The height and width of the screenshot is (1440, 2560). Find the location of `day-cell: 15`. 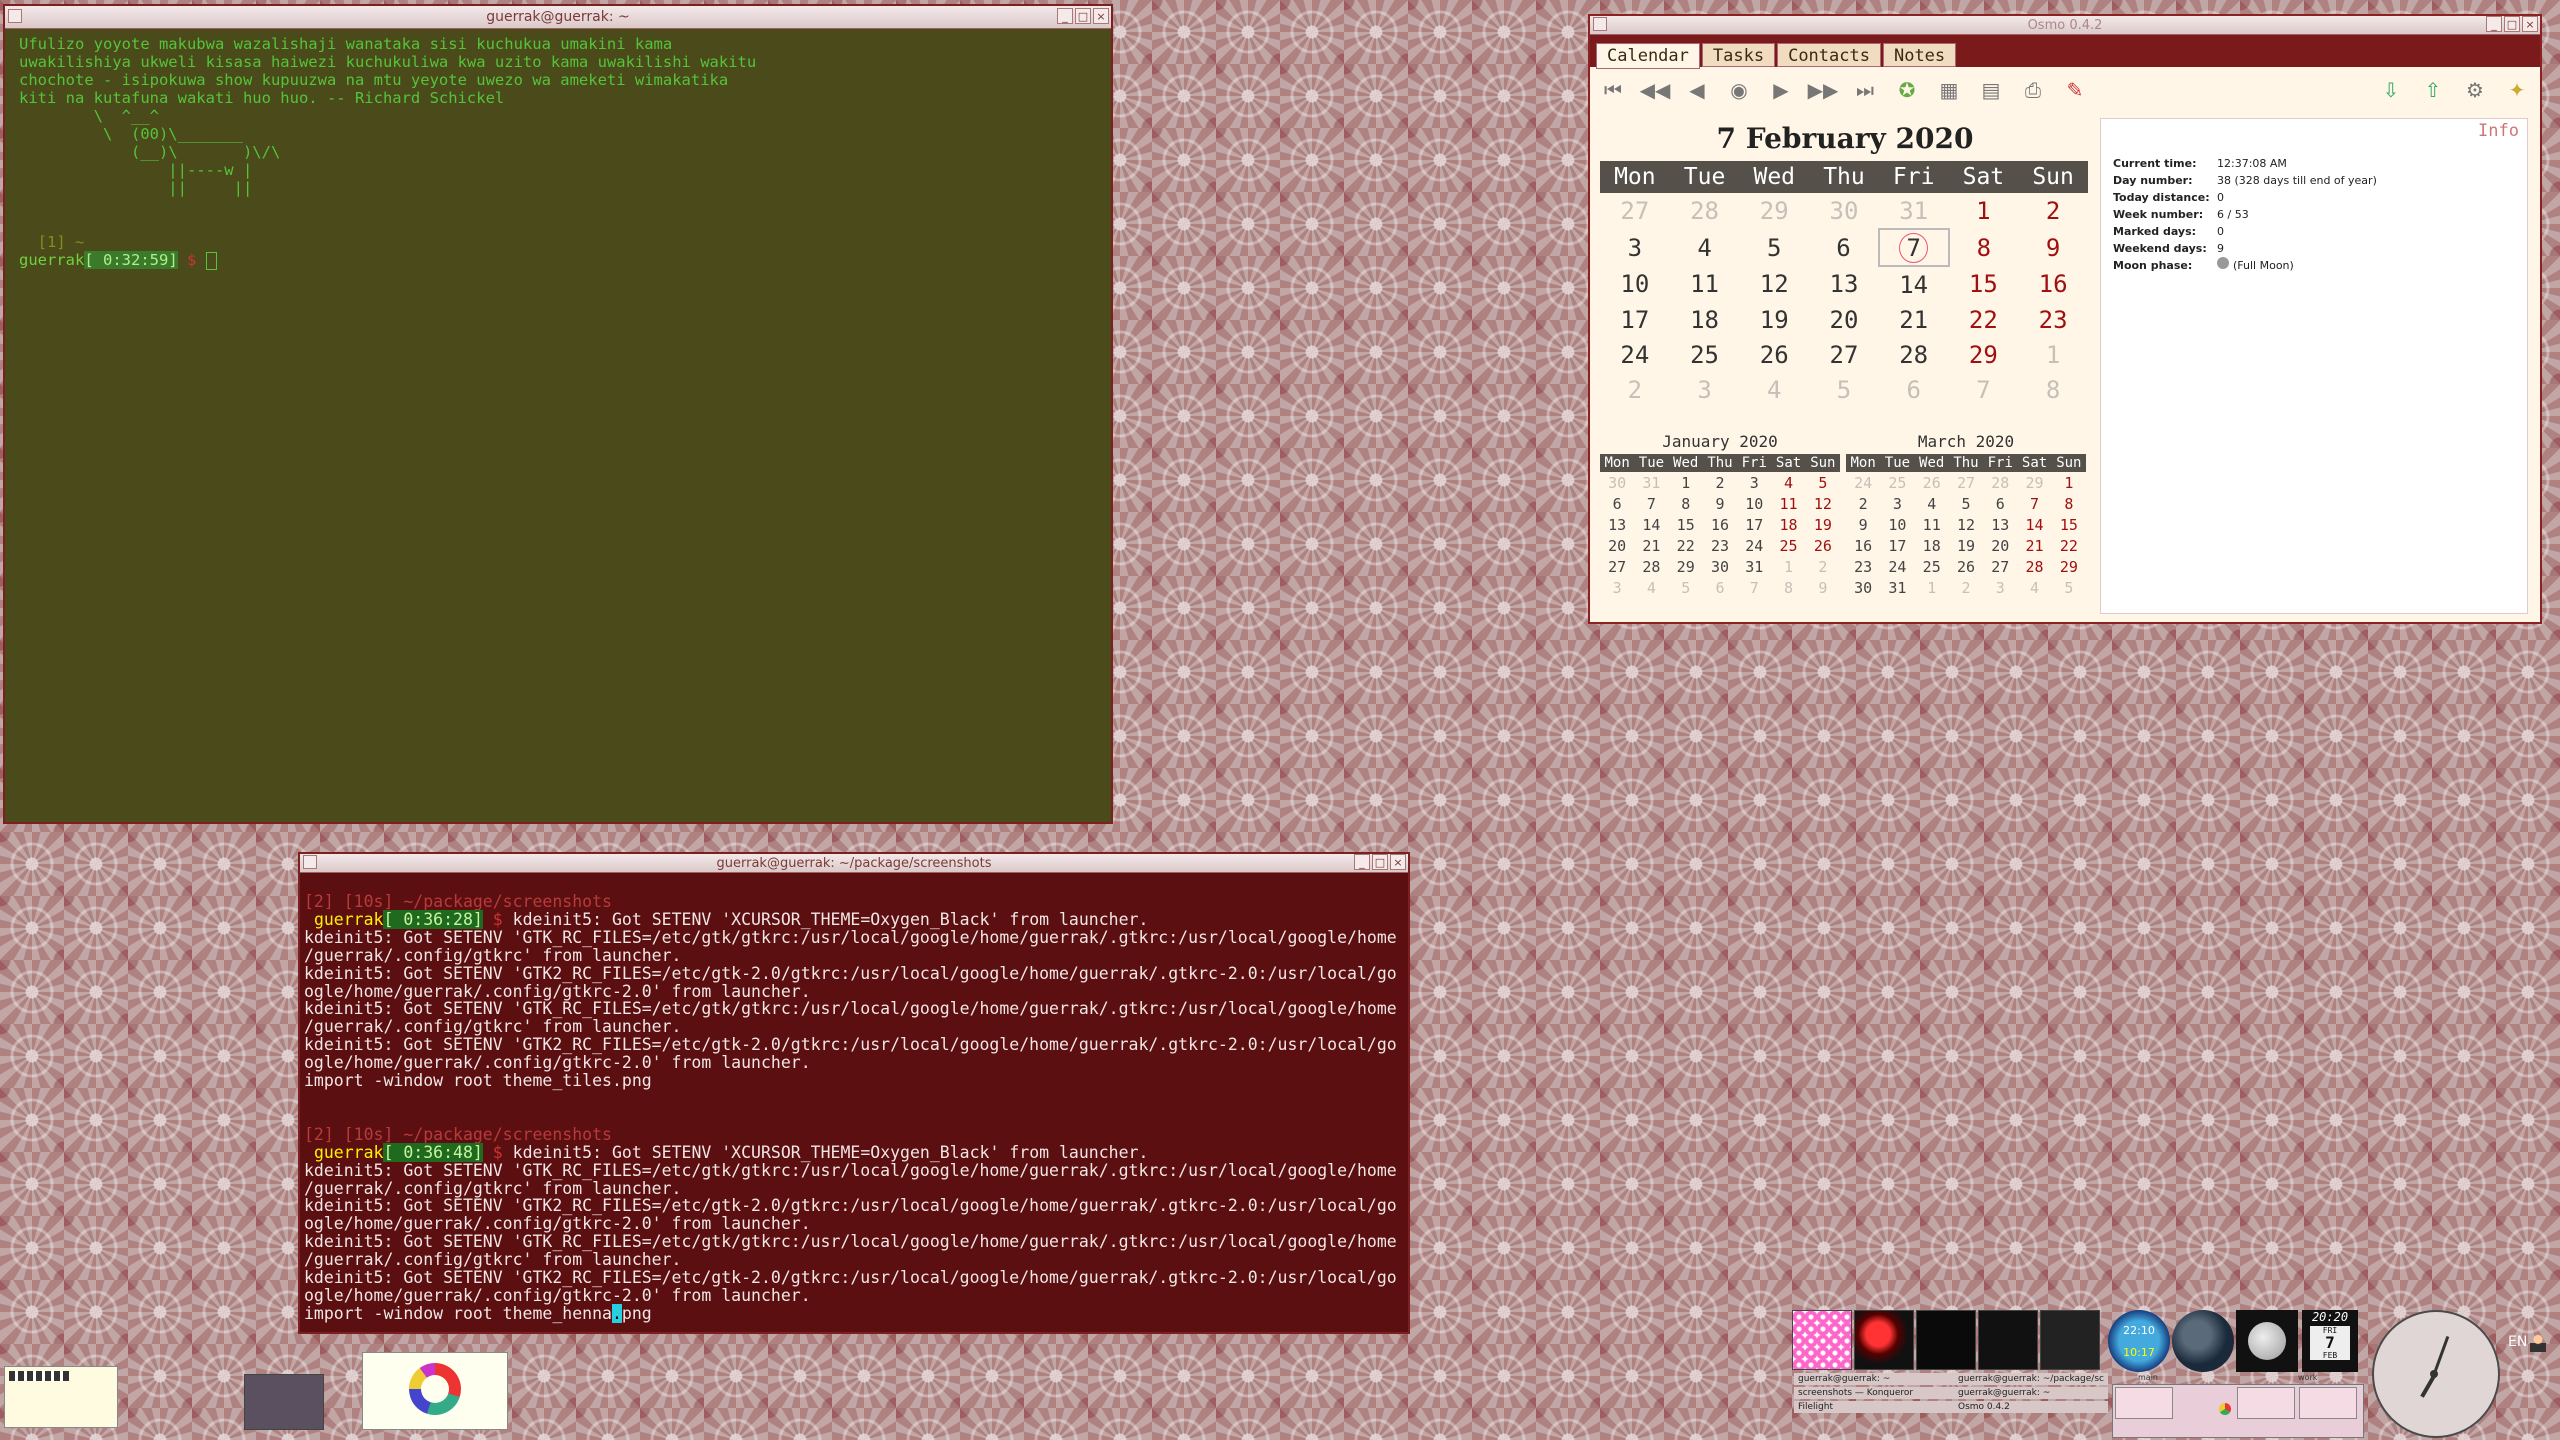

day-cell: 15 is located at coordinates (1686, 524).